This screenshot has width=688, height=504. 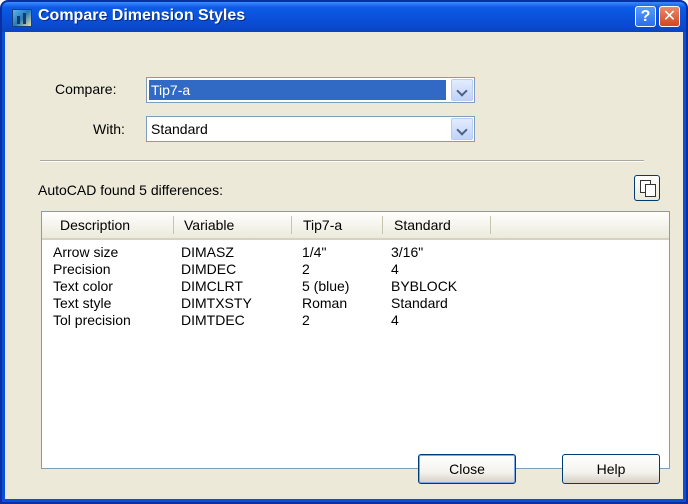 I want to click on title-help-button: ?, so click(x=645, y=16).